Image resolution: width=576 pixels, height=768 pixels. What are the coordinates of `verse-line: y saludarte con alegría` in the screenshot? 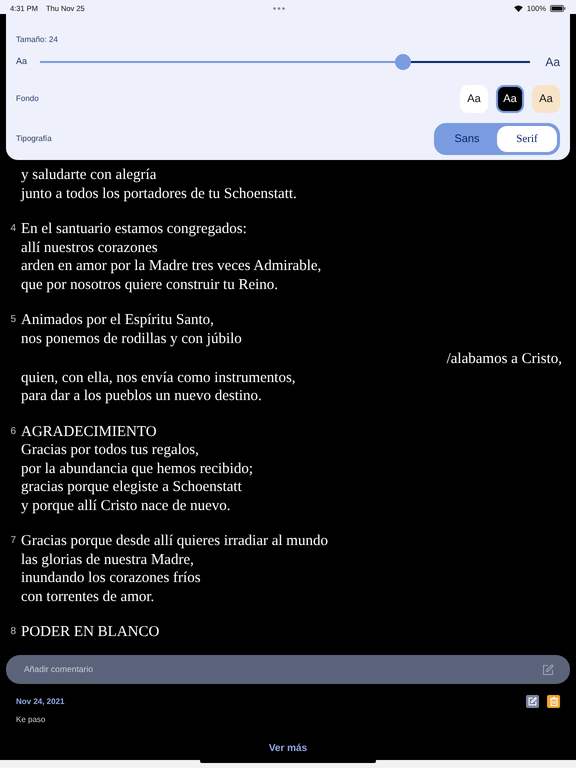 It's located at (89, 175).